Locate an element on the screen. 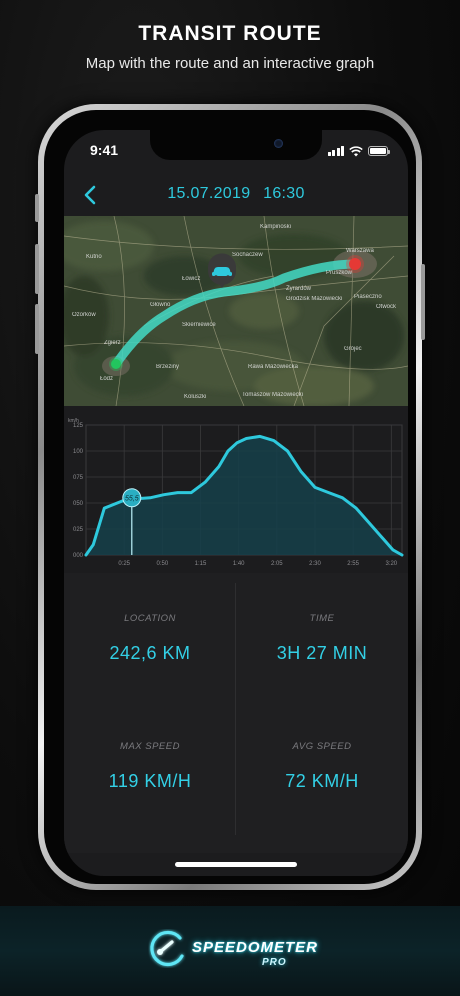  map-label: Łódź is located at coordinates (107, 379).